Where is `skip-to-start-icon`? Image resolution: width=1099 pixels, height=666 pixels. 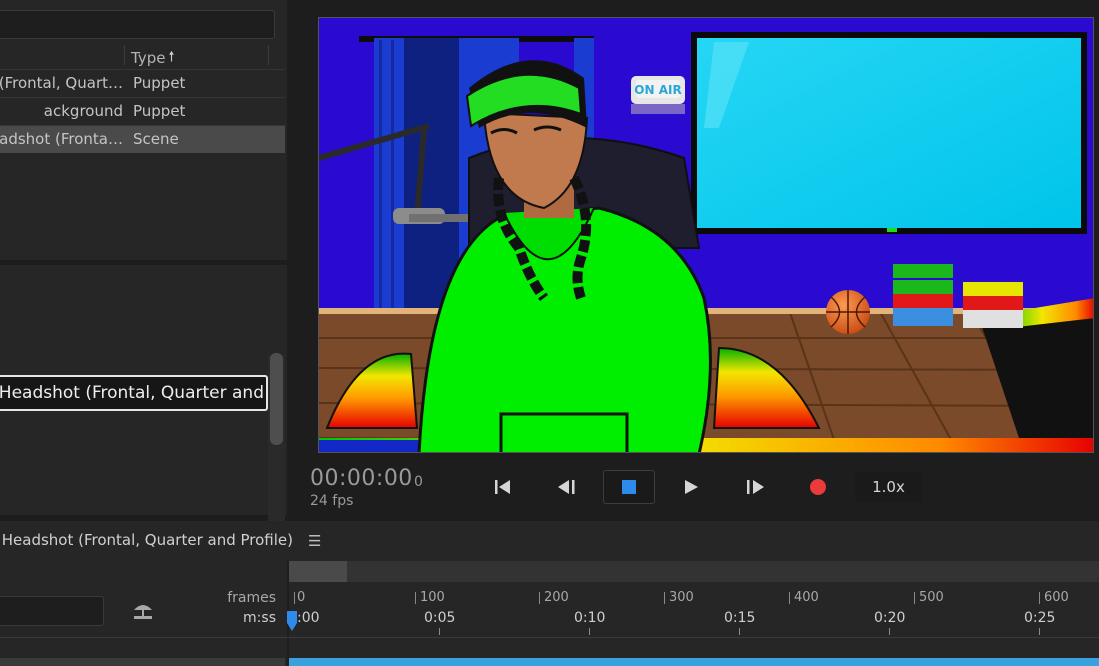 skip-to-start-icon is located at coordinates (502, 487).